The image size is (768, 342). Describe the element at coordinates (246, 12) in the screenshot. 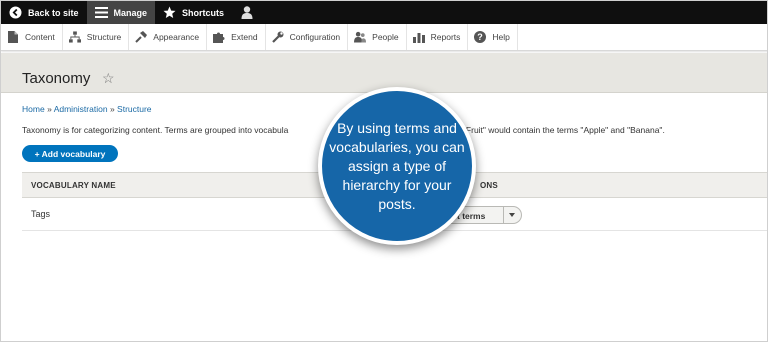

I see `user-icon` at that location.